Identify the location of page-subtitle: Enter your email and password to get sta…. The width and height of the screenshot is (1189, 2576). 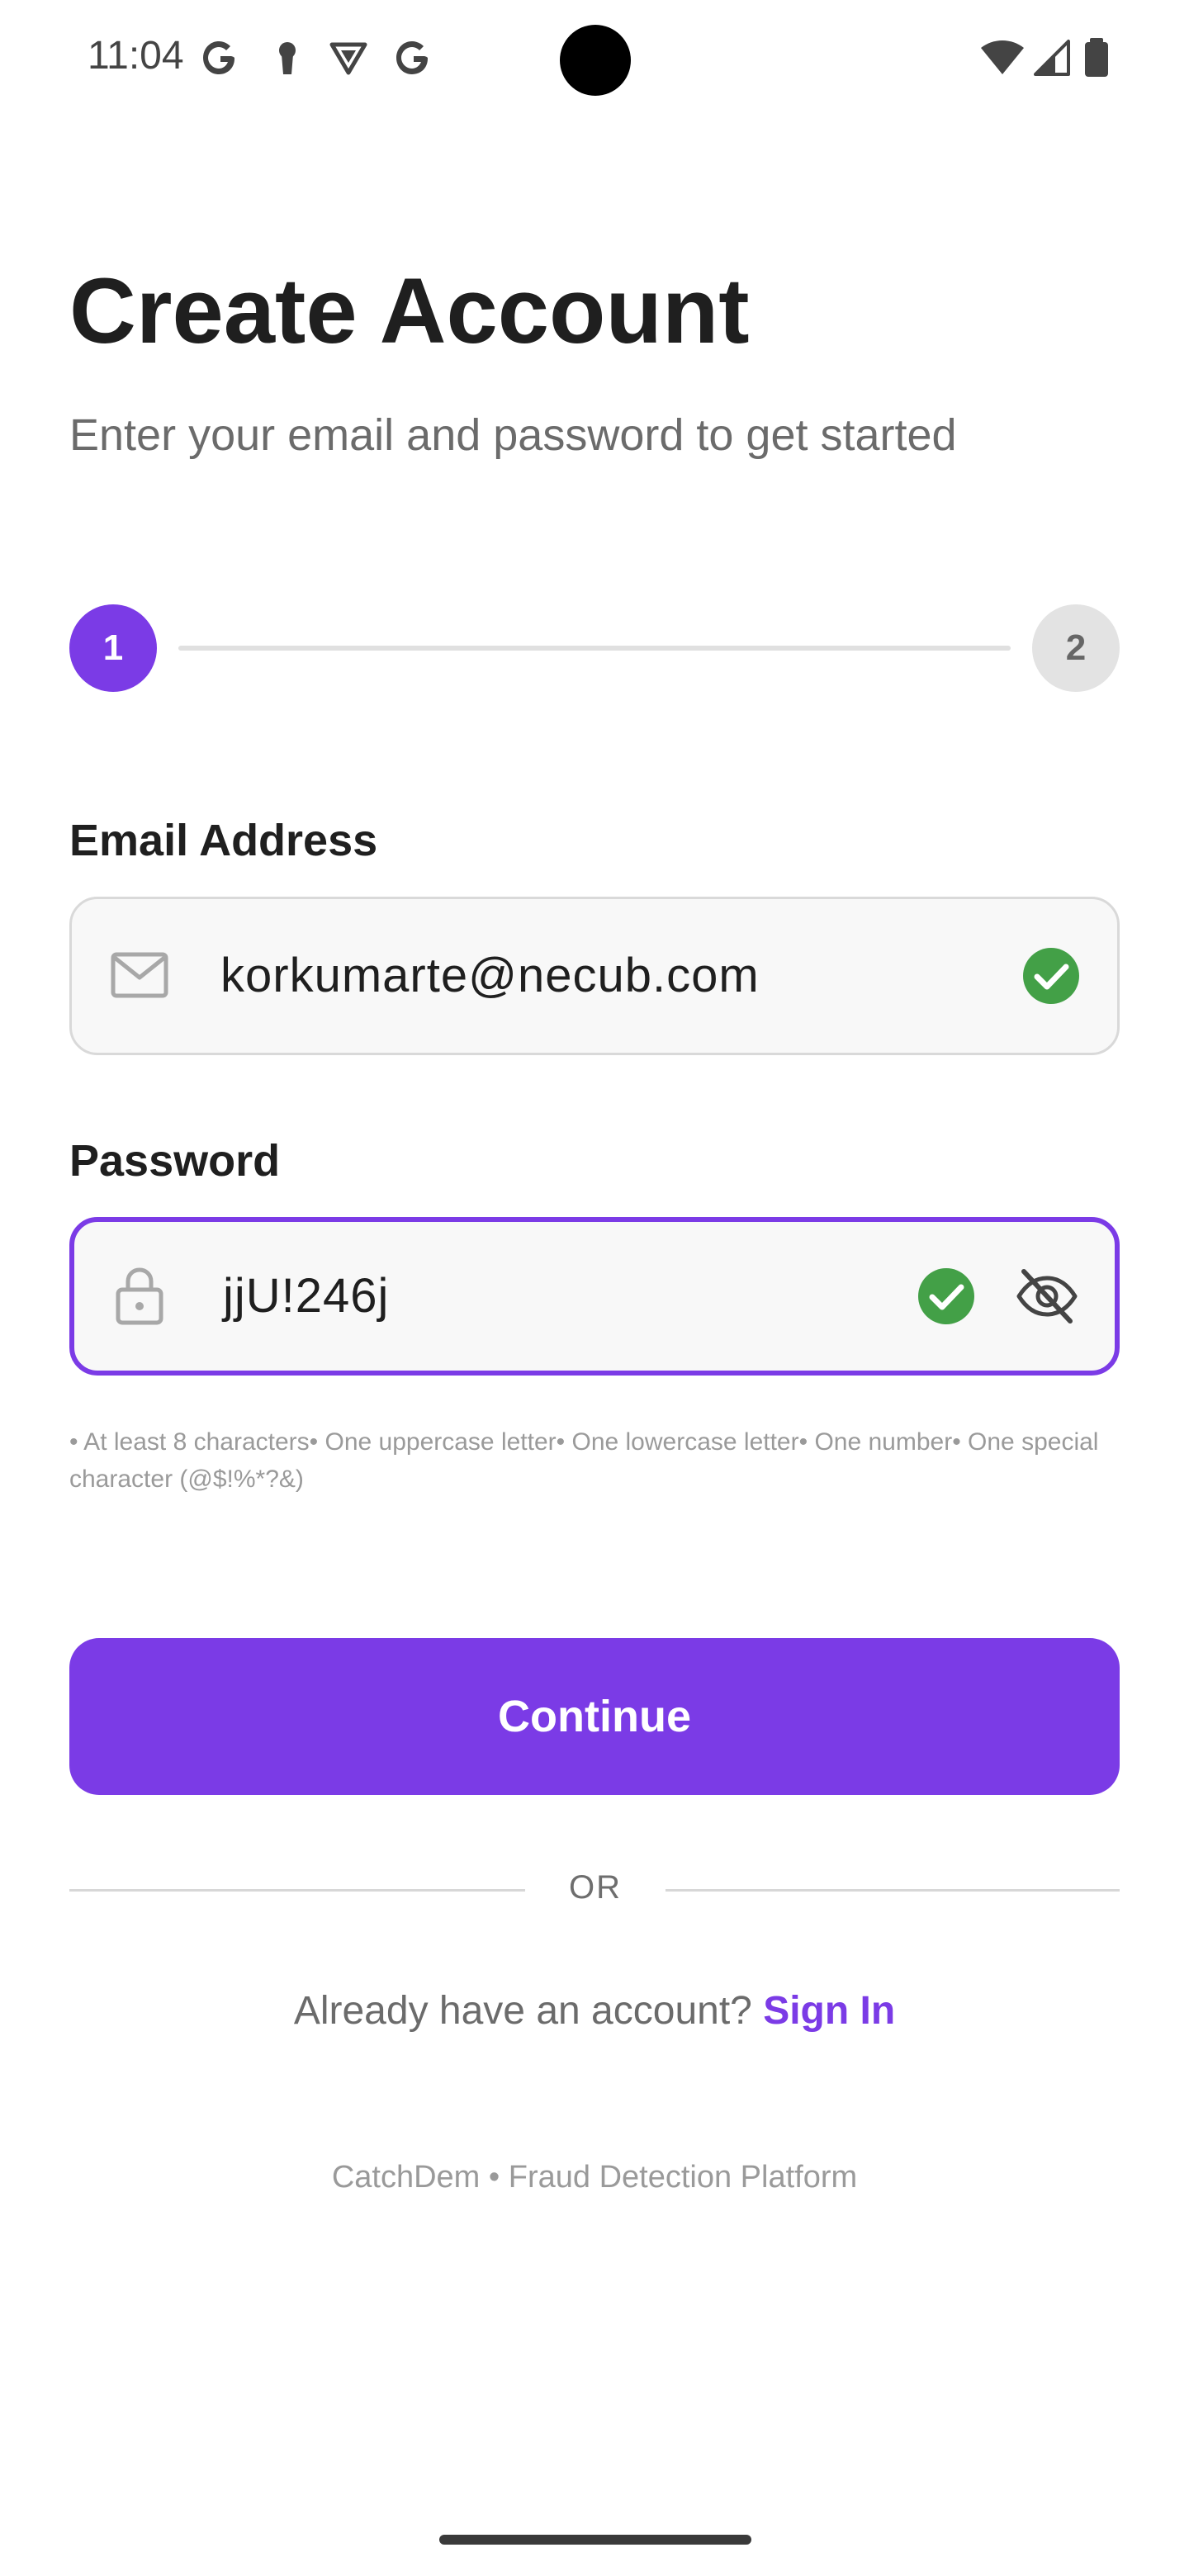
(513, 435).